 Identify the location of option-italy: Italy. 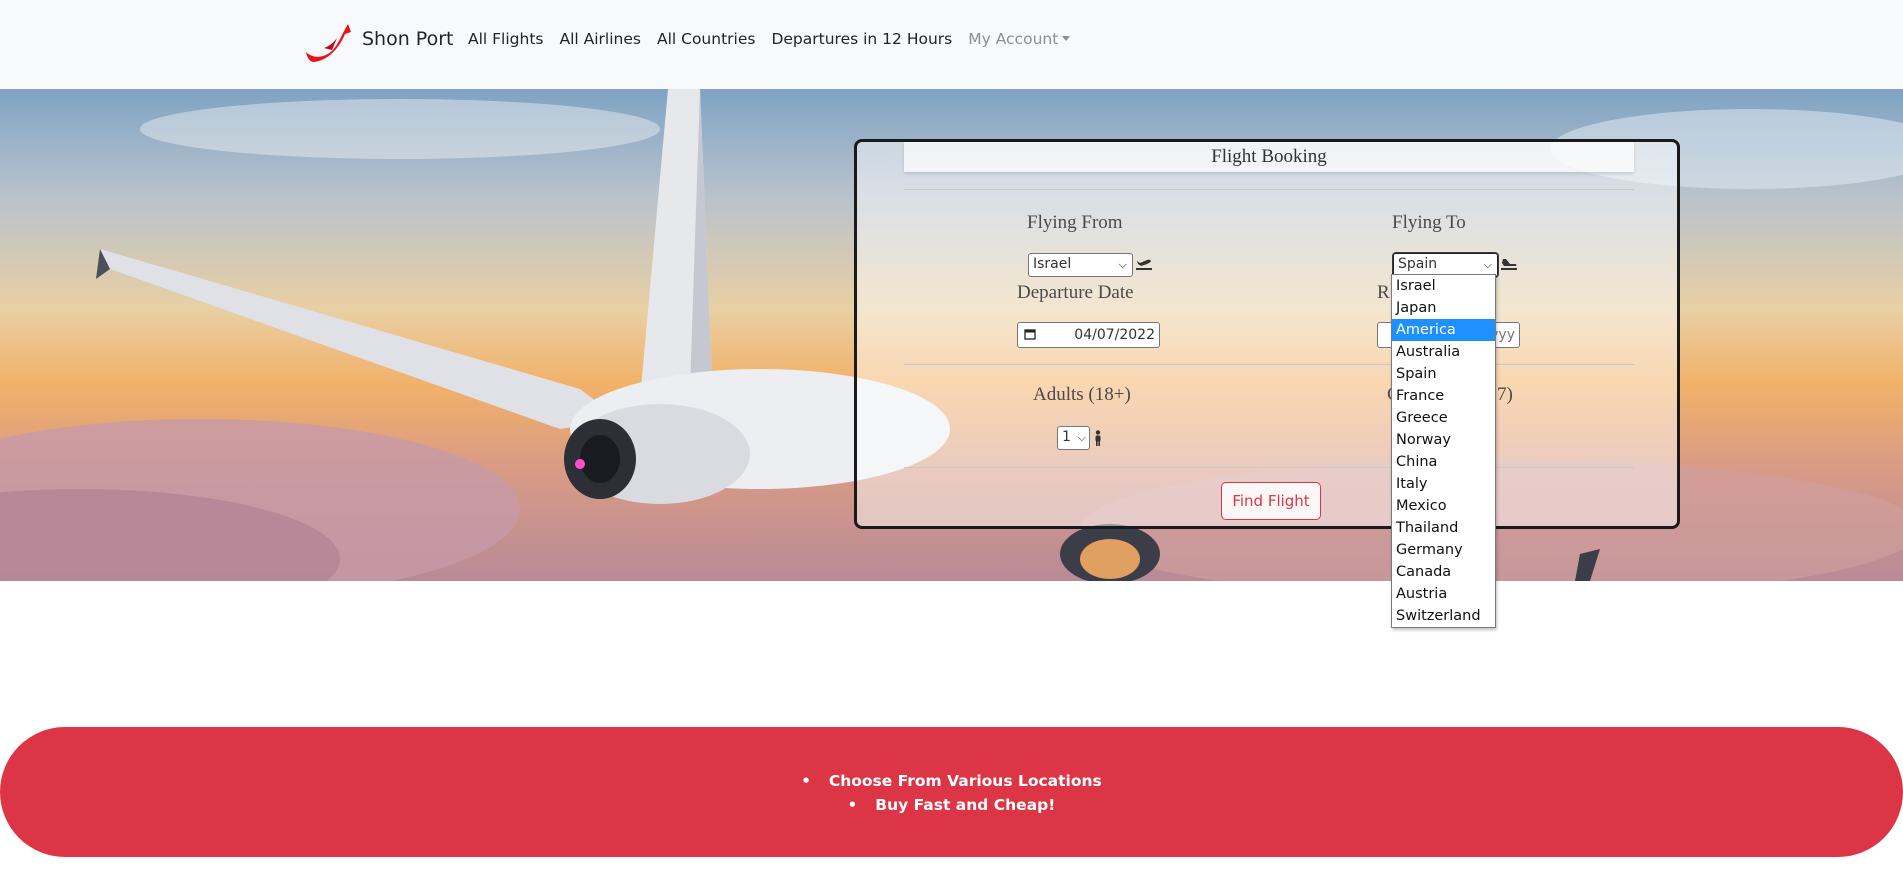
(1443, 484).